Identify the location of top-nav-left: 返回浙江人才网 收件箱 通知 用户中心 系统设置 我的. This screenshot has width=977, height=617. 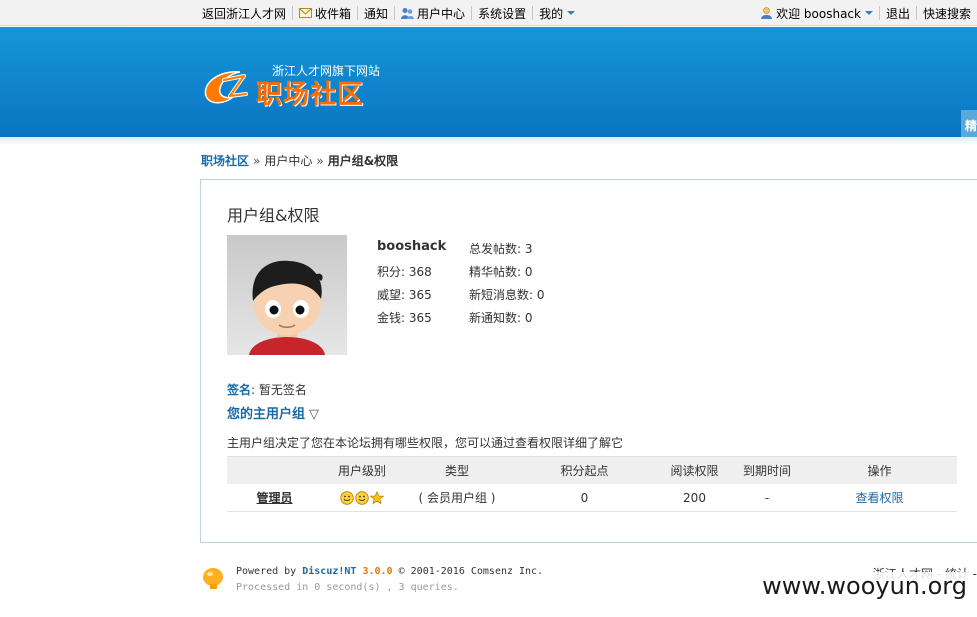
(388, 13).